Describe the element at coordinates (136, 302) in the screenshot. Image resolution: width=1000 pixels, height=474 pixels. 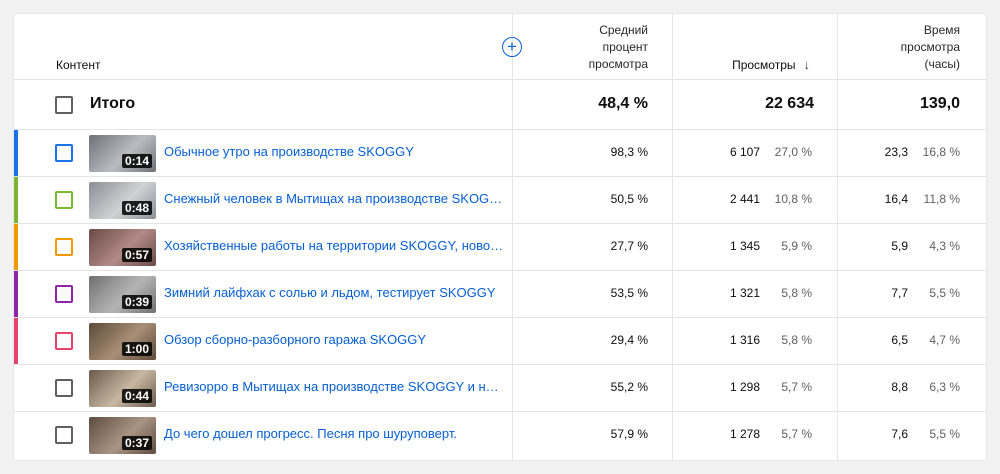
I see `video-duration: 0:39` at that location.